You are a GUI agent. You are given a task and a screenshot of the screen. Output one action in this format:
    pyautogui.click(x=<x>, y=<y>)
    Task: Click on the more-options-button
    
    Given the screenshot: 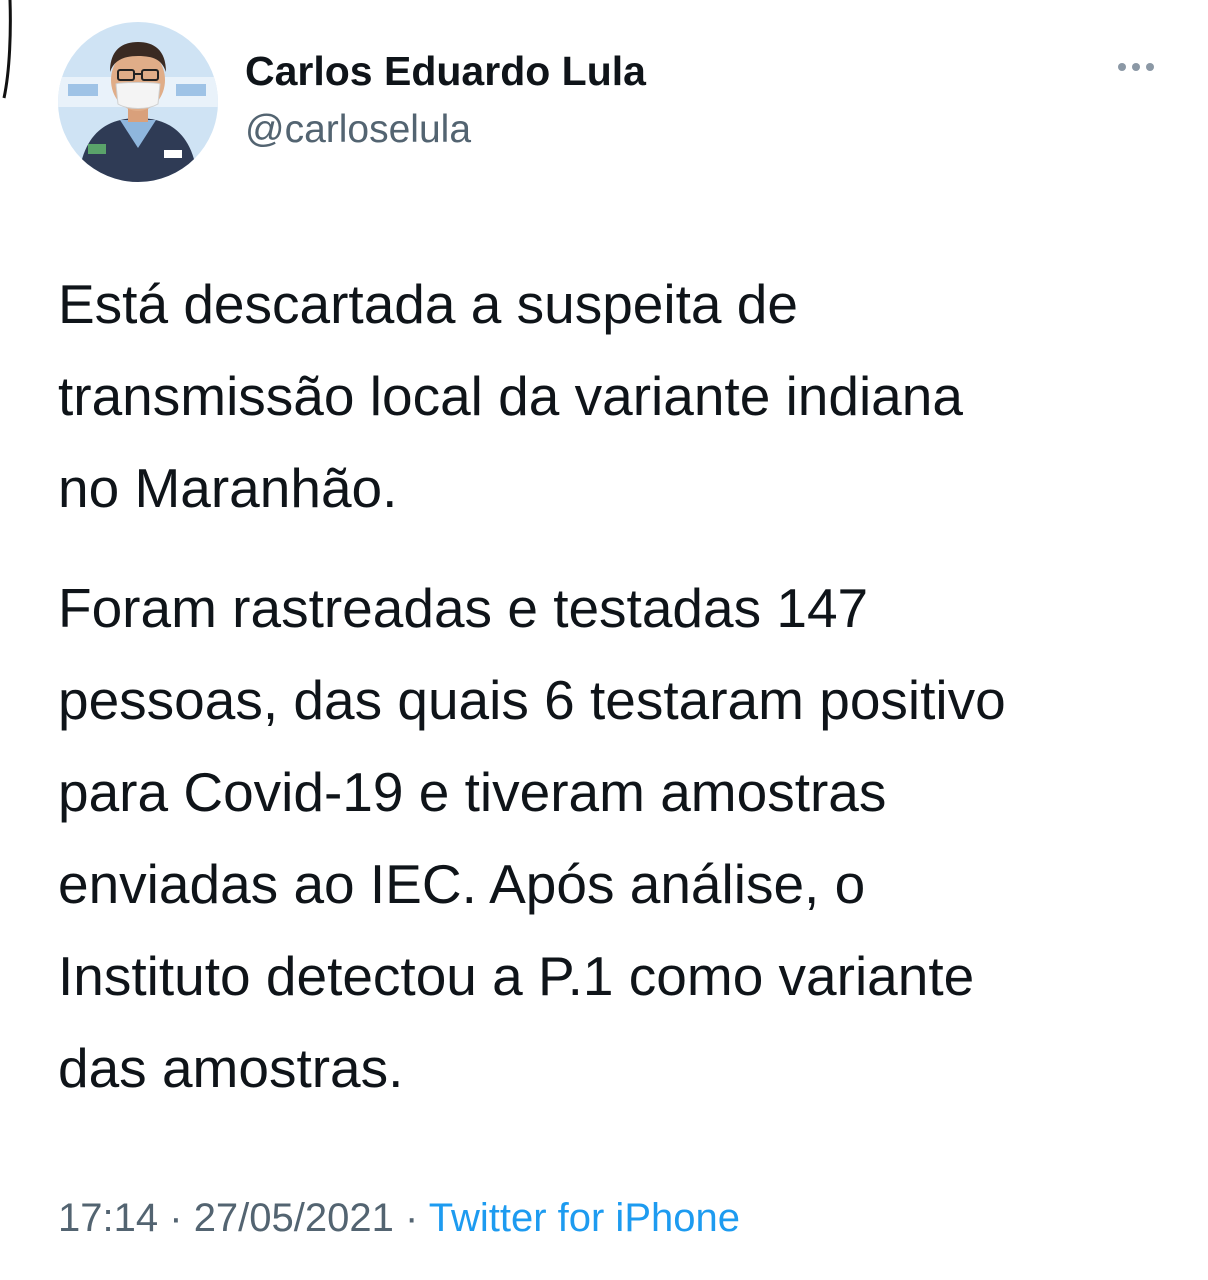 What is the action you would take?
    pyautogui.click(x=1136, y=67)
    